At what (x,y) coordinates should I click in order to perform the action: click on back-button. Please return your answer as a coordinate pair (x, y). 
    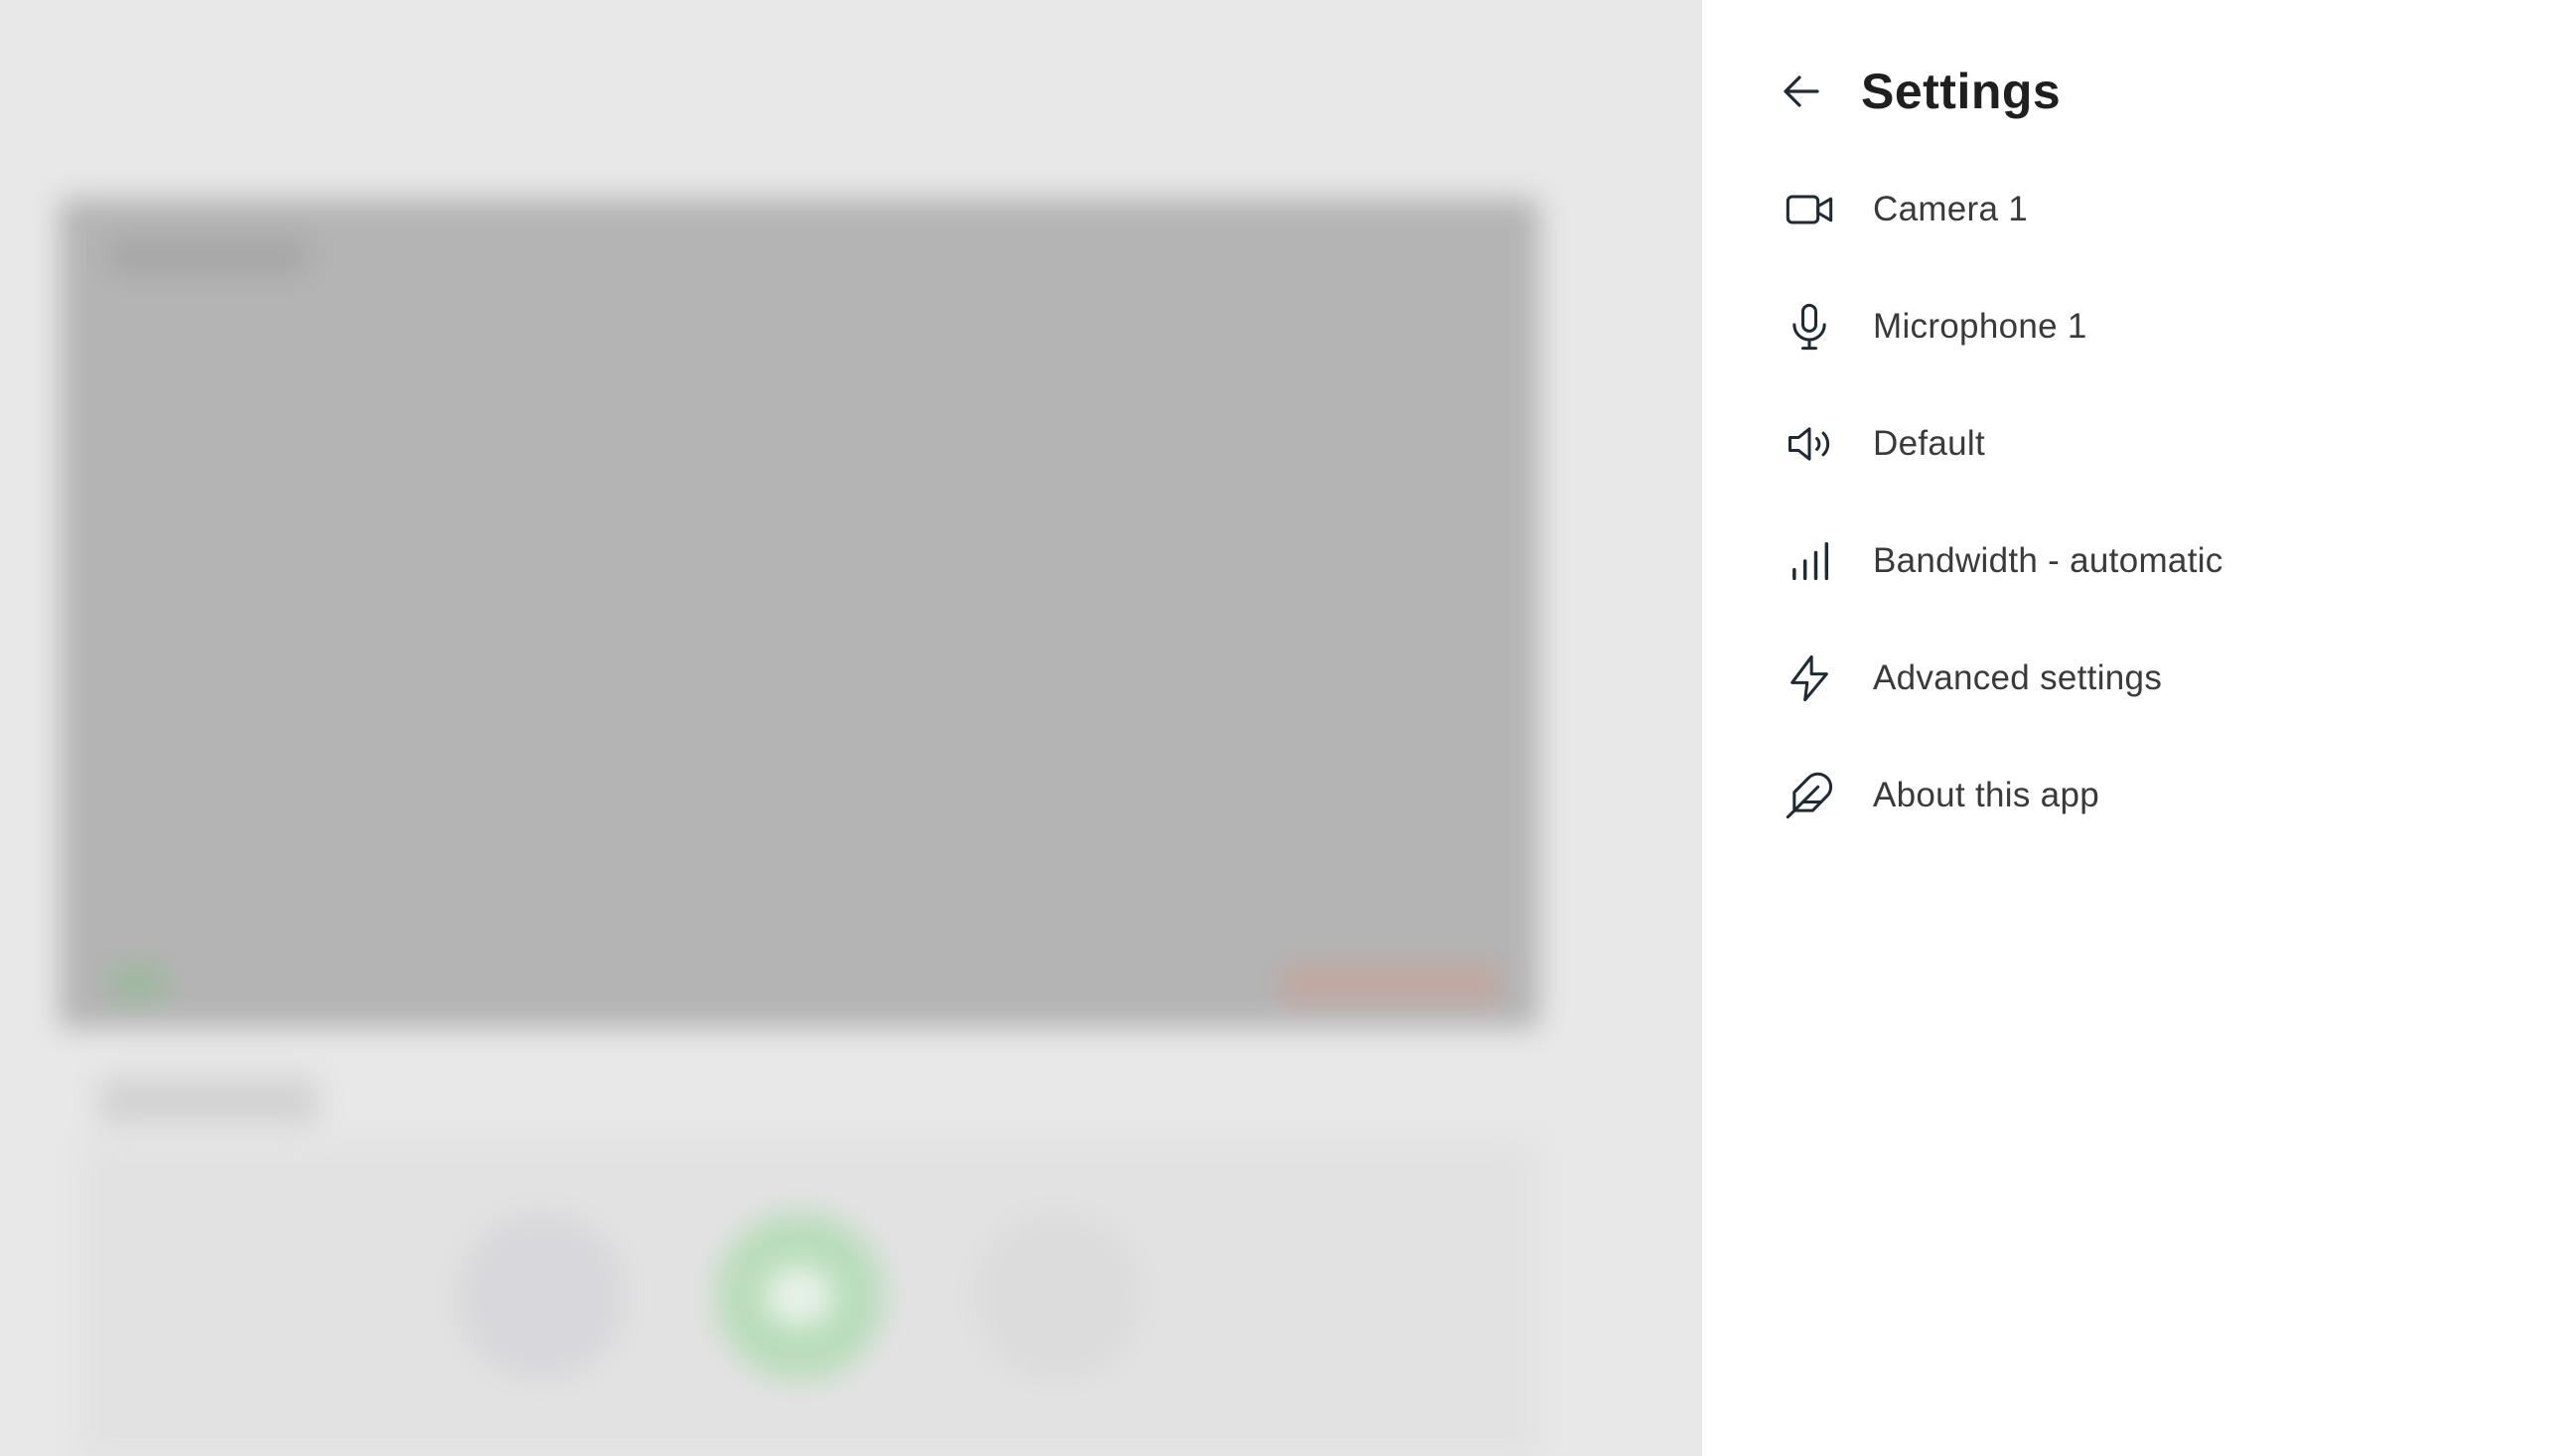
    Looking at the image, I should click on (1802, 91).